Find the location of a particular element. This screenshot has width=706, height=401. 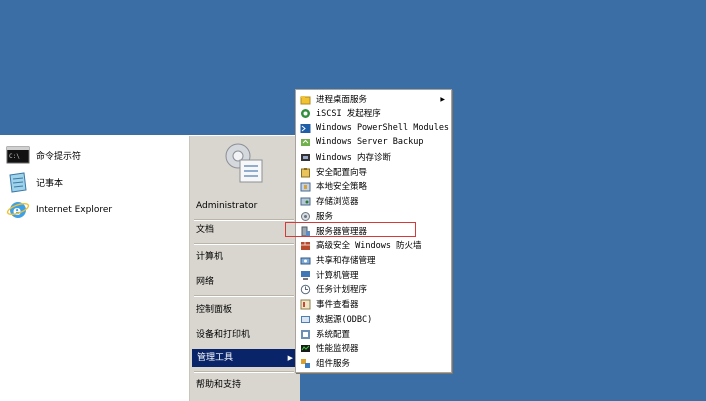

performance-monitor-icon is located at coordinates (305, 348).